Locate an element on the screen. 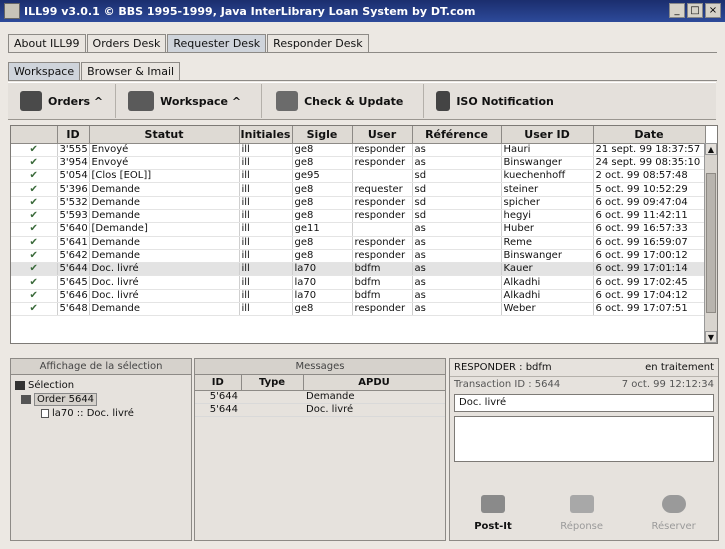 The image size is (725, 549). maximize-button: □ is located at coordinates (695, 10).